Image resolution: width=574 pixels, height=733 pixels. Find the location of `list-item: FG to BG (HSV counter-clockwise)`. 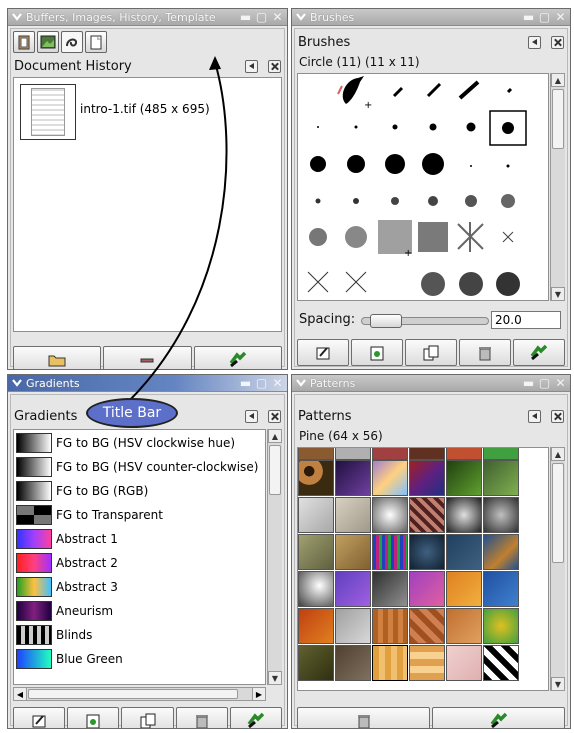

list-item: FG to BG (HSV counter-clockwise) is located at coordinates (137, 467).